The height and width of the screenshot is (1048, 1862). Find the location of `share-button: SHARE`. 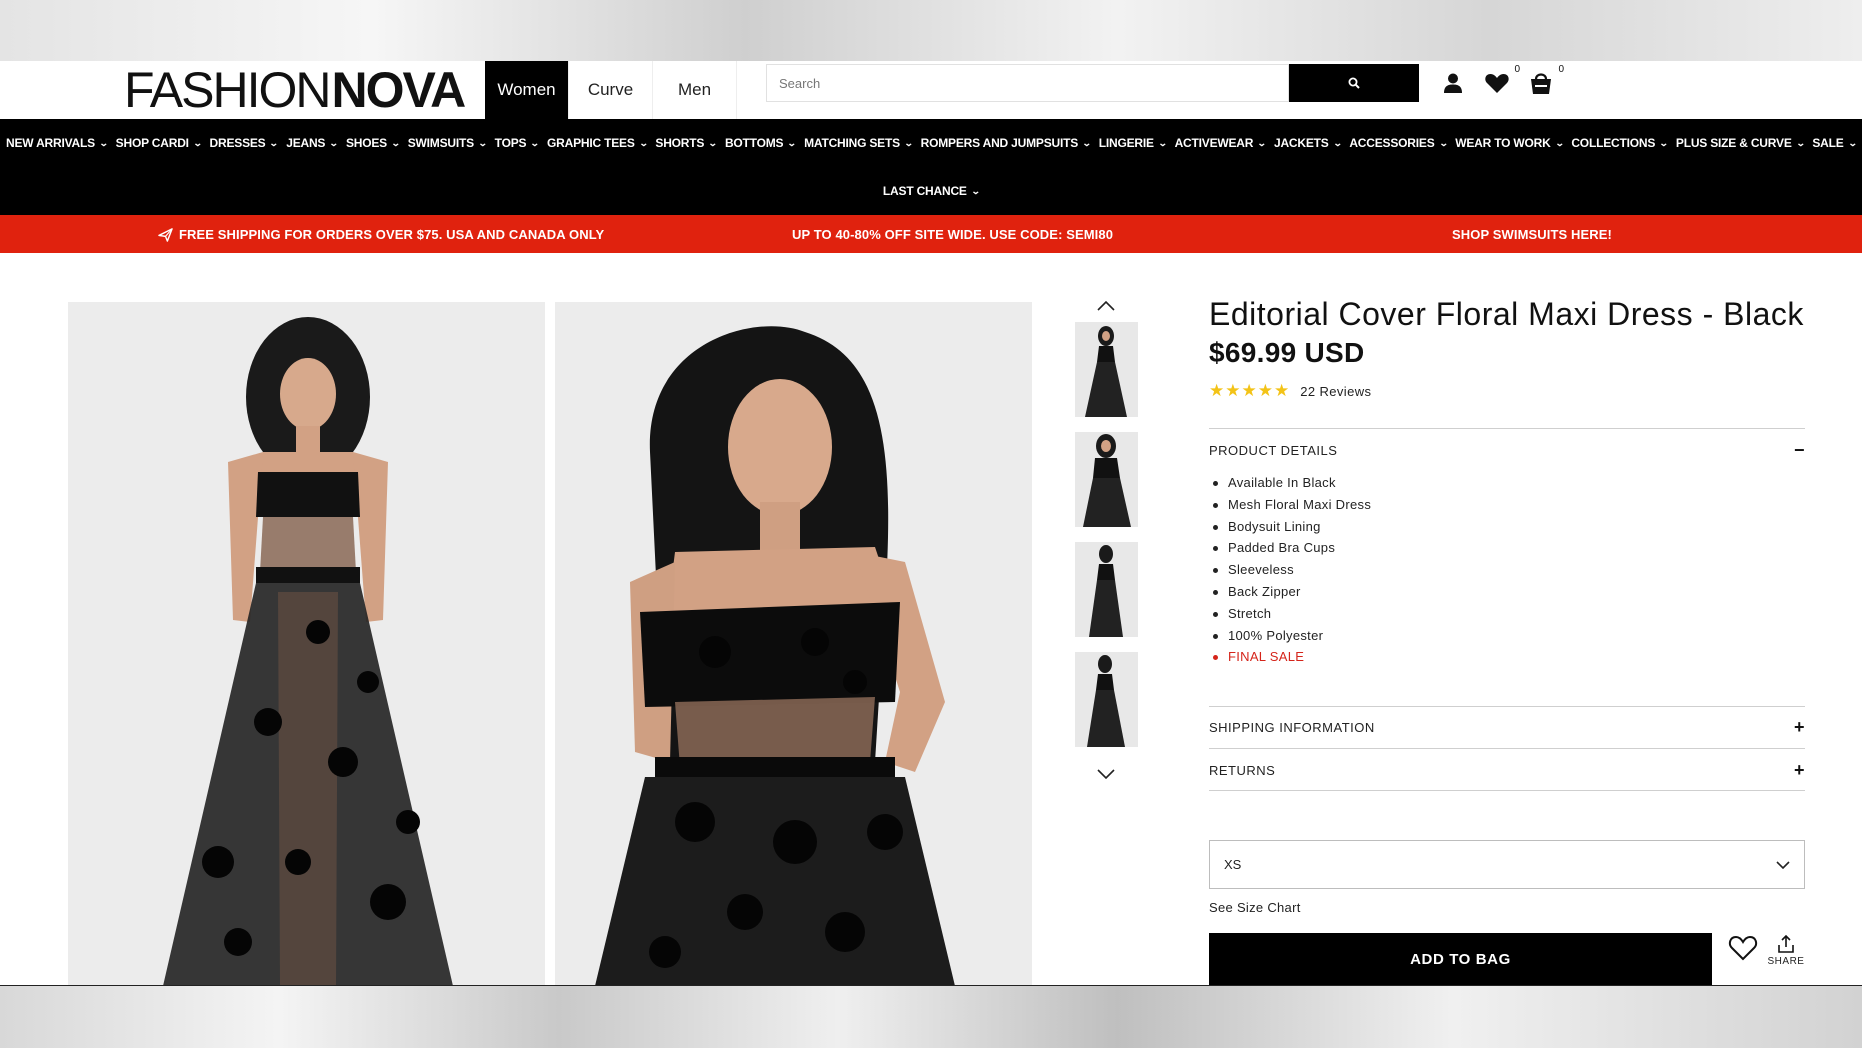

share-button: SHARE is located at coordinates (1786, 956).